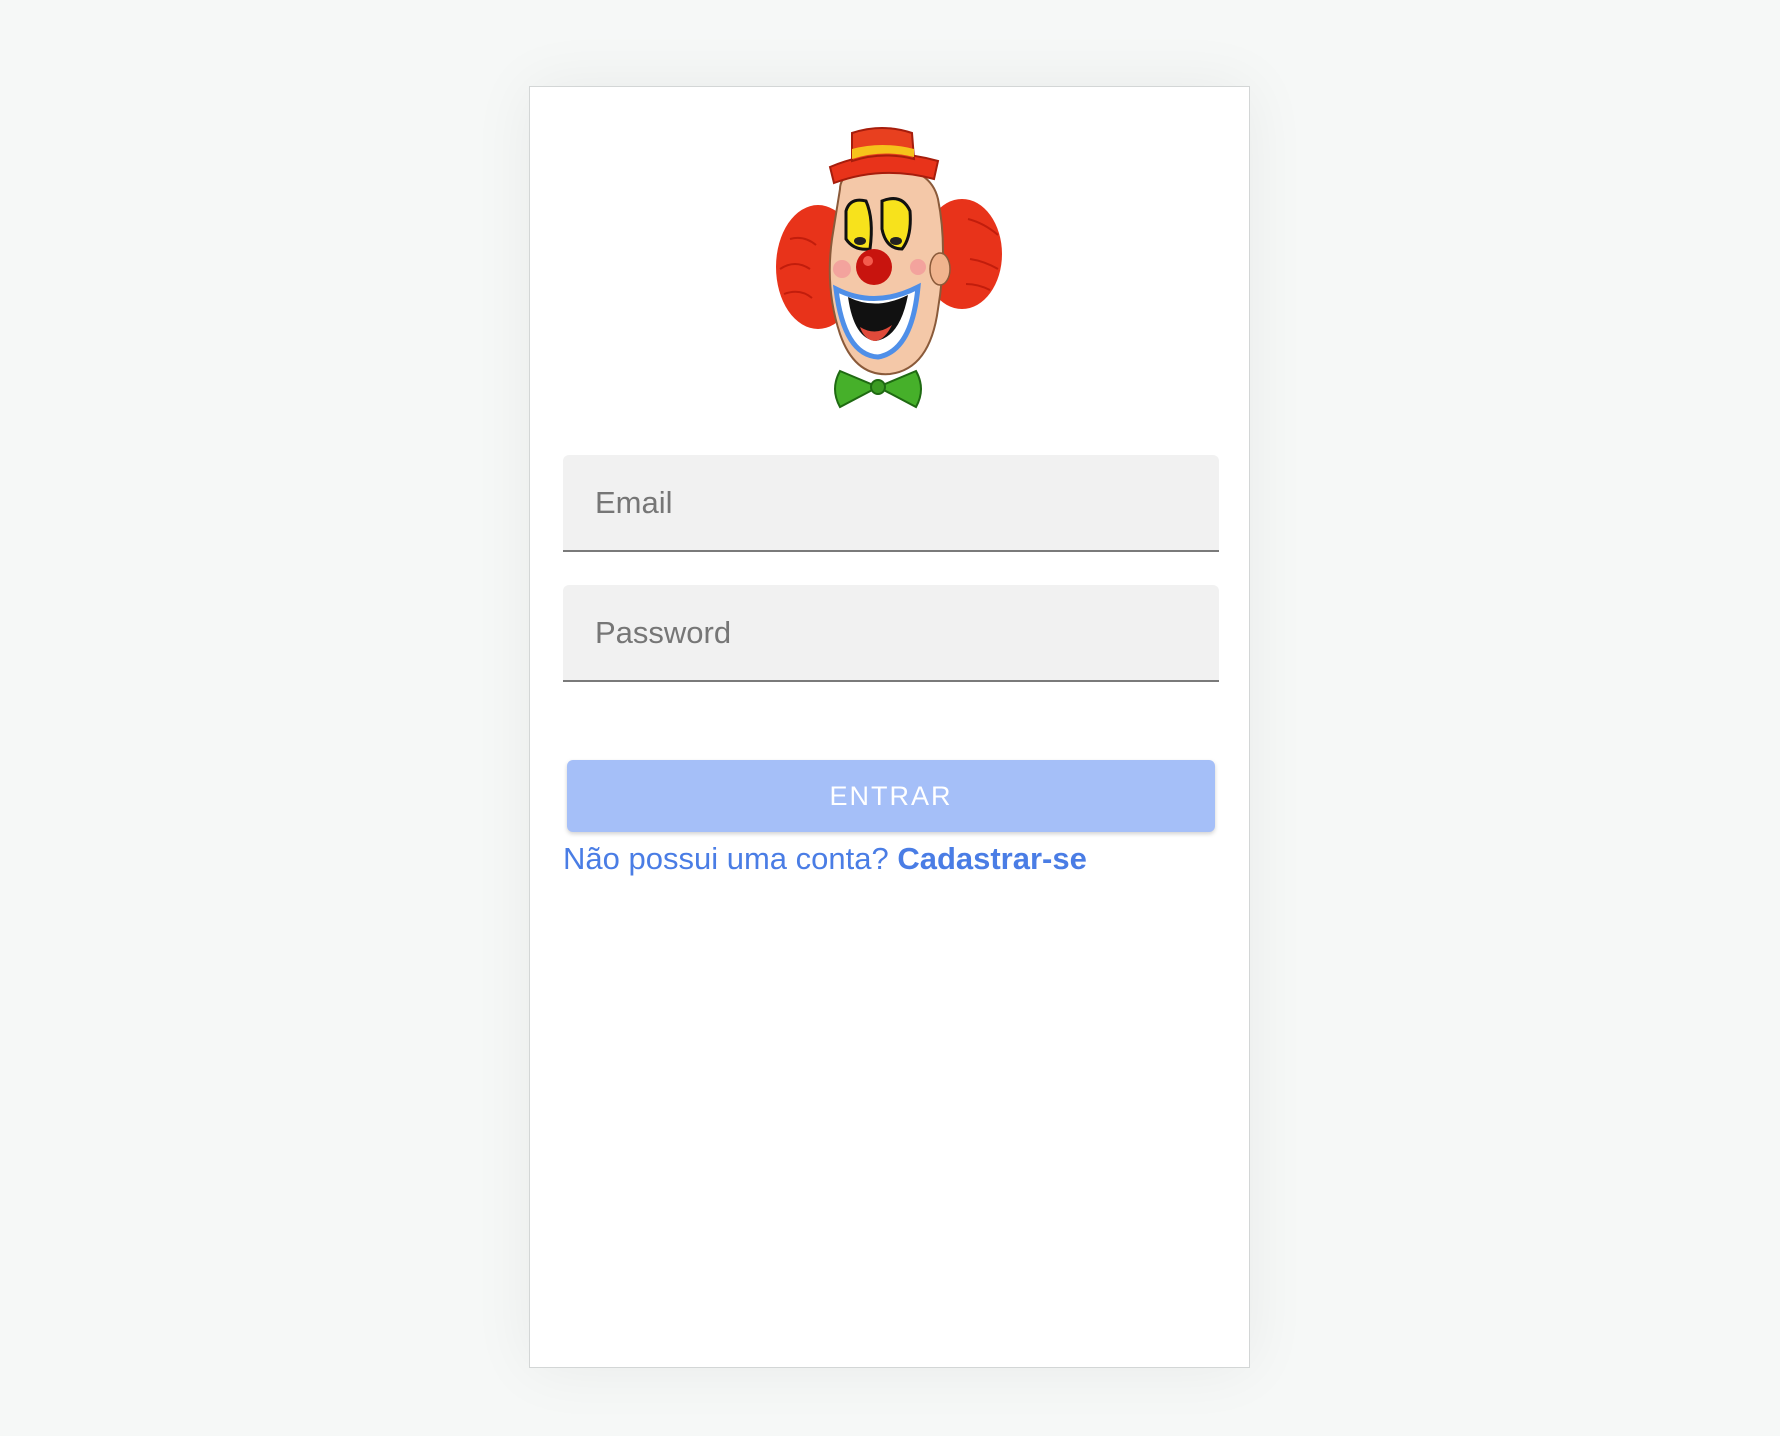 Image resolution: width=1780 pixels, height=1436 pixels. I want to click on email-field, so click(891, 503).